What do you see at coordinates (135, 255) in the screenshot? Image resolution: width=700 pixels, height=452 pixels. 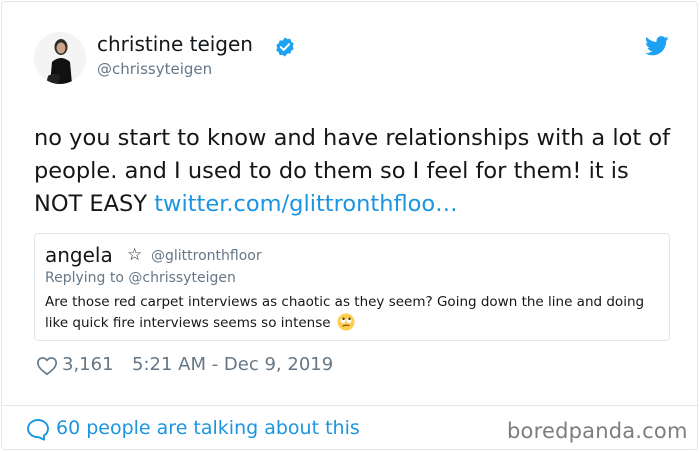 I see `star-icon: ☆` at bounding box center [135, 255].